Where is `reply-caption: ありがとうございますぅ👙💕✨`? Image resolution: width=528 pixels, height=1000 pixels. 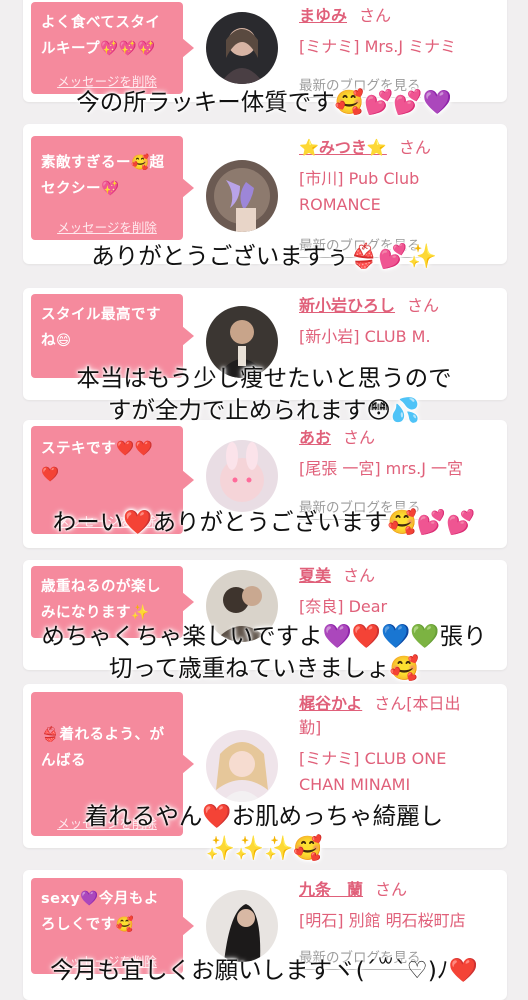
reply-caption: ありがとうございますぅ👙💕✨ is located at coordinates (264, 256).